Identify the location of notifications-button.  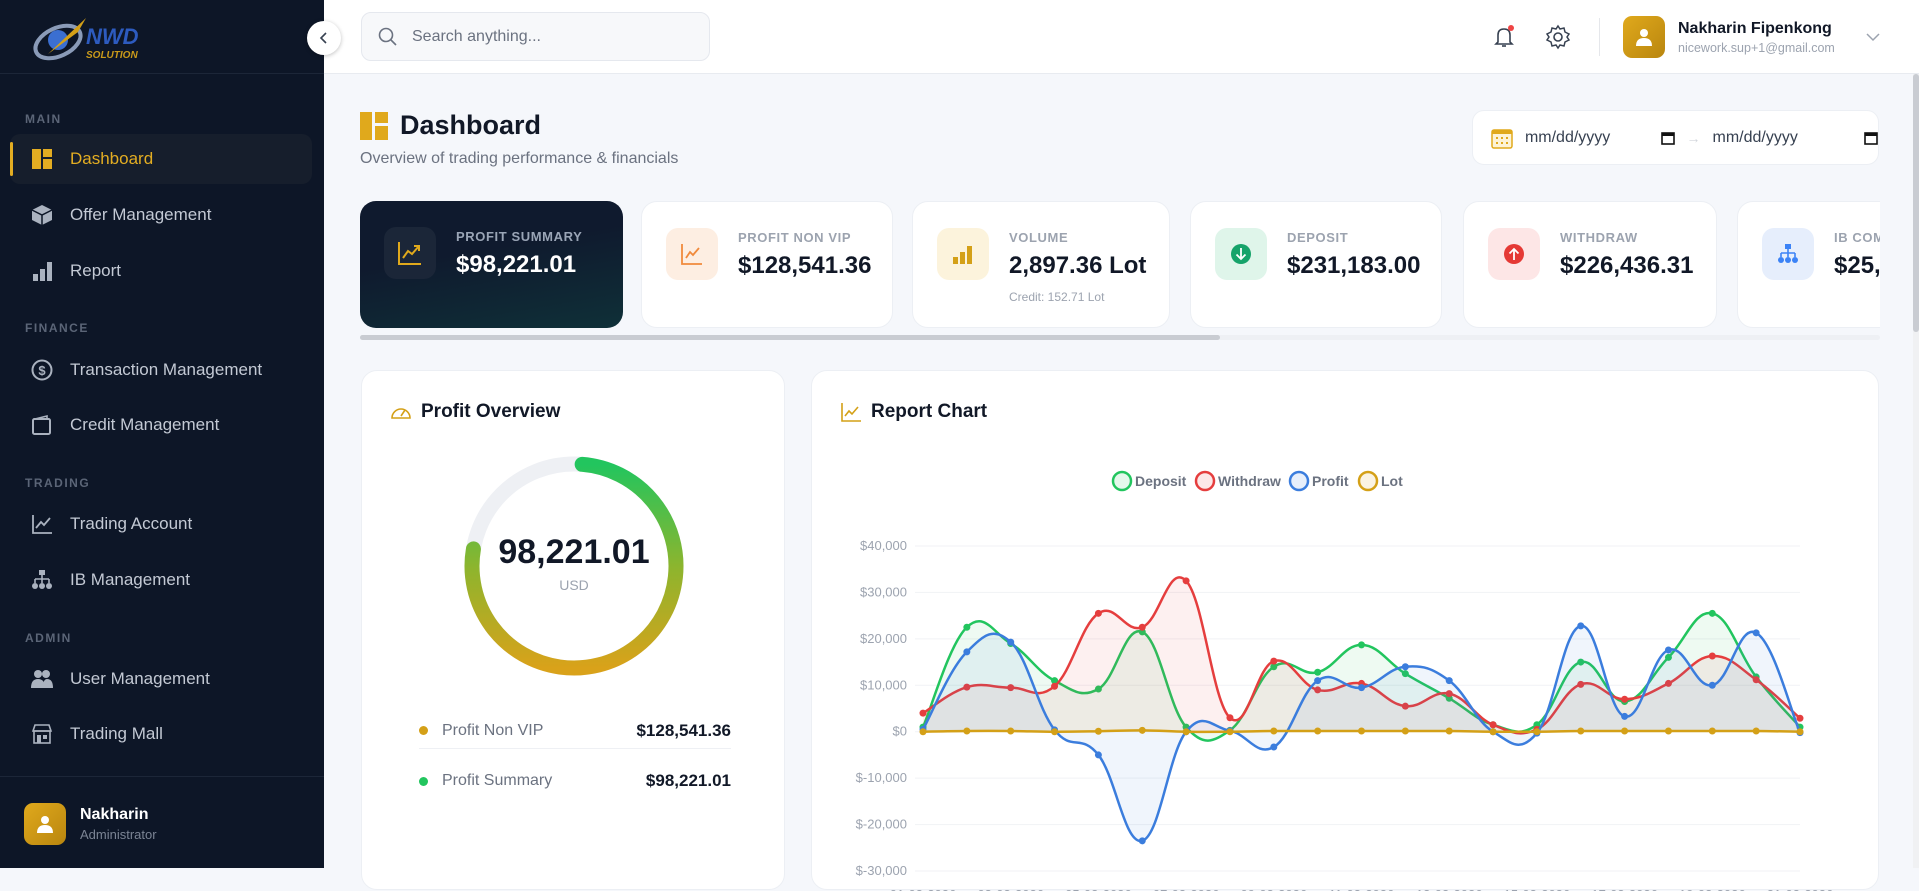
(1505, 37).